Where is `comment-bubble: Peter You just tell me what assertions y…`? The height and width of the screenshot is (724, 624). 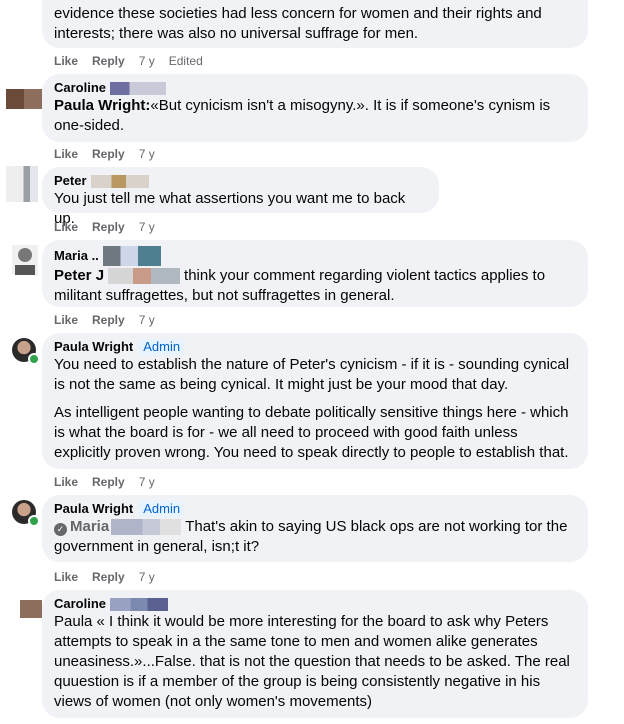 comment-bubble: Peter You just tell me what assertions y… is located at coordinates (240, 197).